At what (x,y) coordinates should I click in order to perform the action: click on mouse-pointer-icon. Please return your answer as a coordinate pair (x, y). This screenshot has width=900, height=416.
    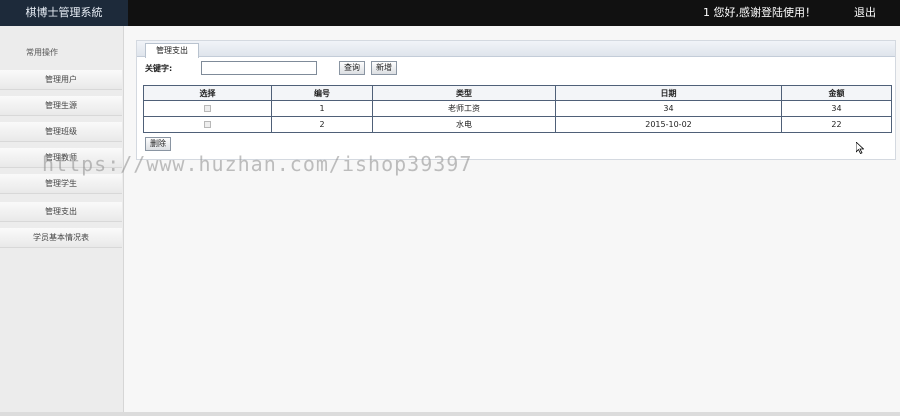
    Looking at the image, I should click on (860, 148).